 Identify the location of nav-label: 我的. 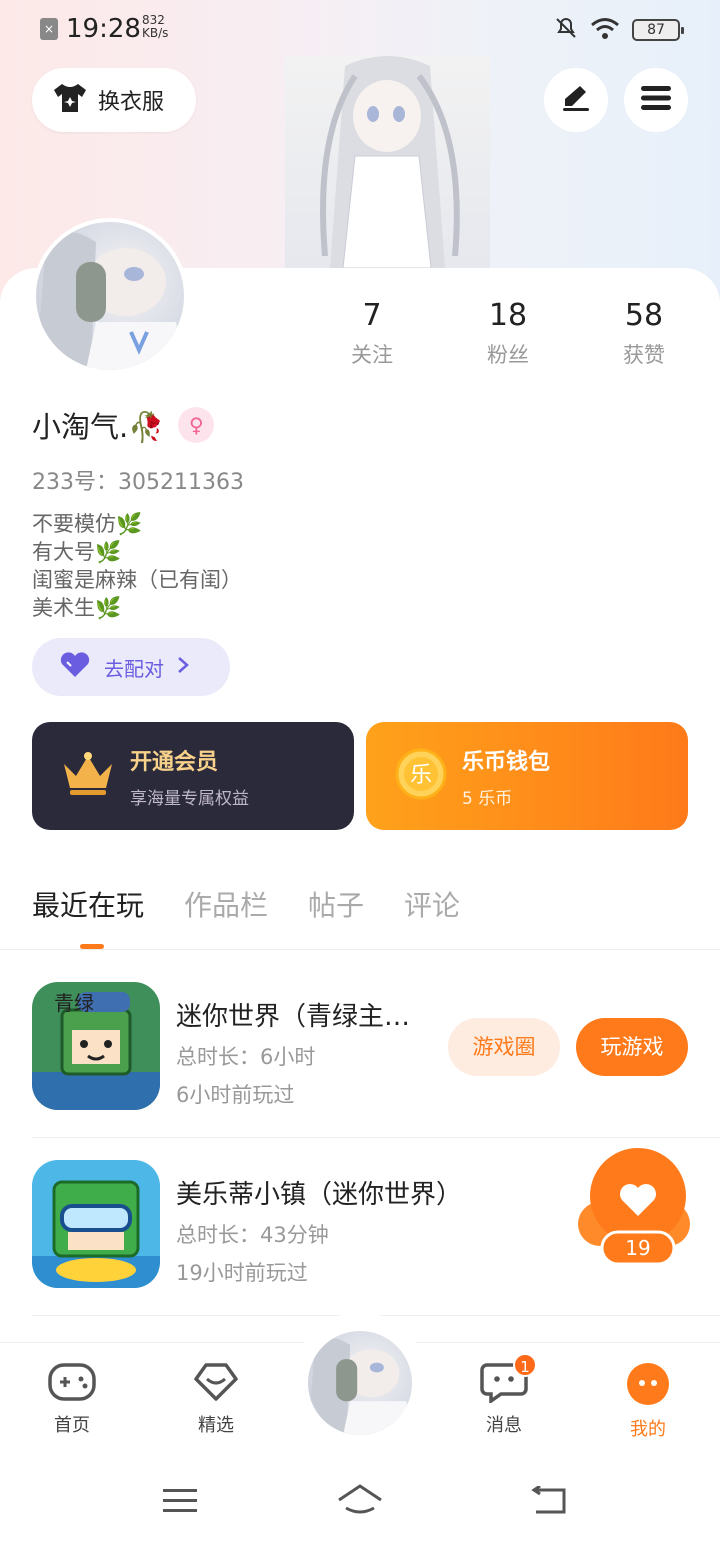
(648, 1429).